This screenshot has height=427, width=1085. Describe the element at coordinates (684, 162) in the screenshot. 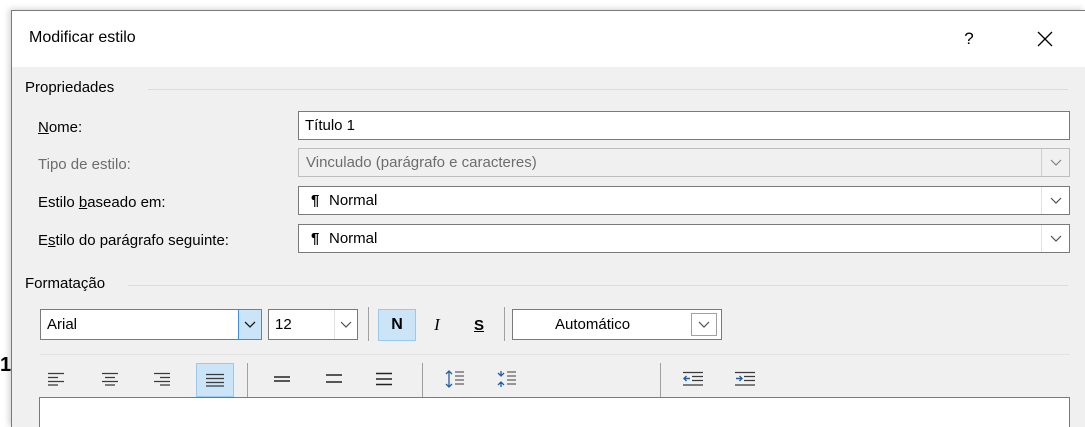

I see `style-type-select: Vinculado (parágrafo e caracteres)` at that location.